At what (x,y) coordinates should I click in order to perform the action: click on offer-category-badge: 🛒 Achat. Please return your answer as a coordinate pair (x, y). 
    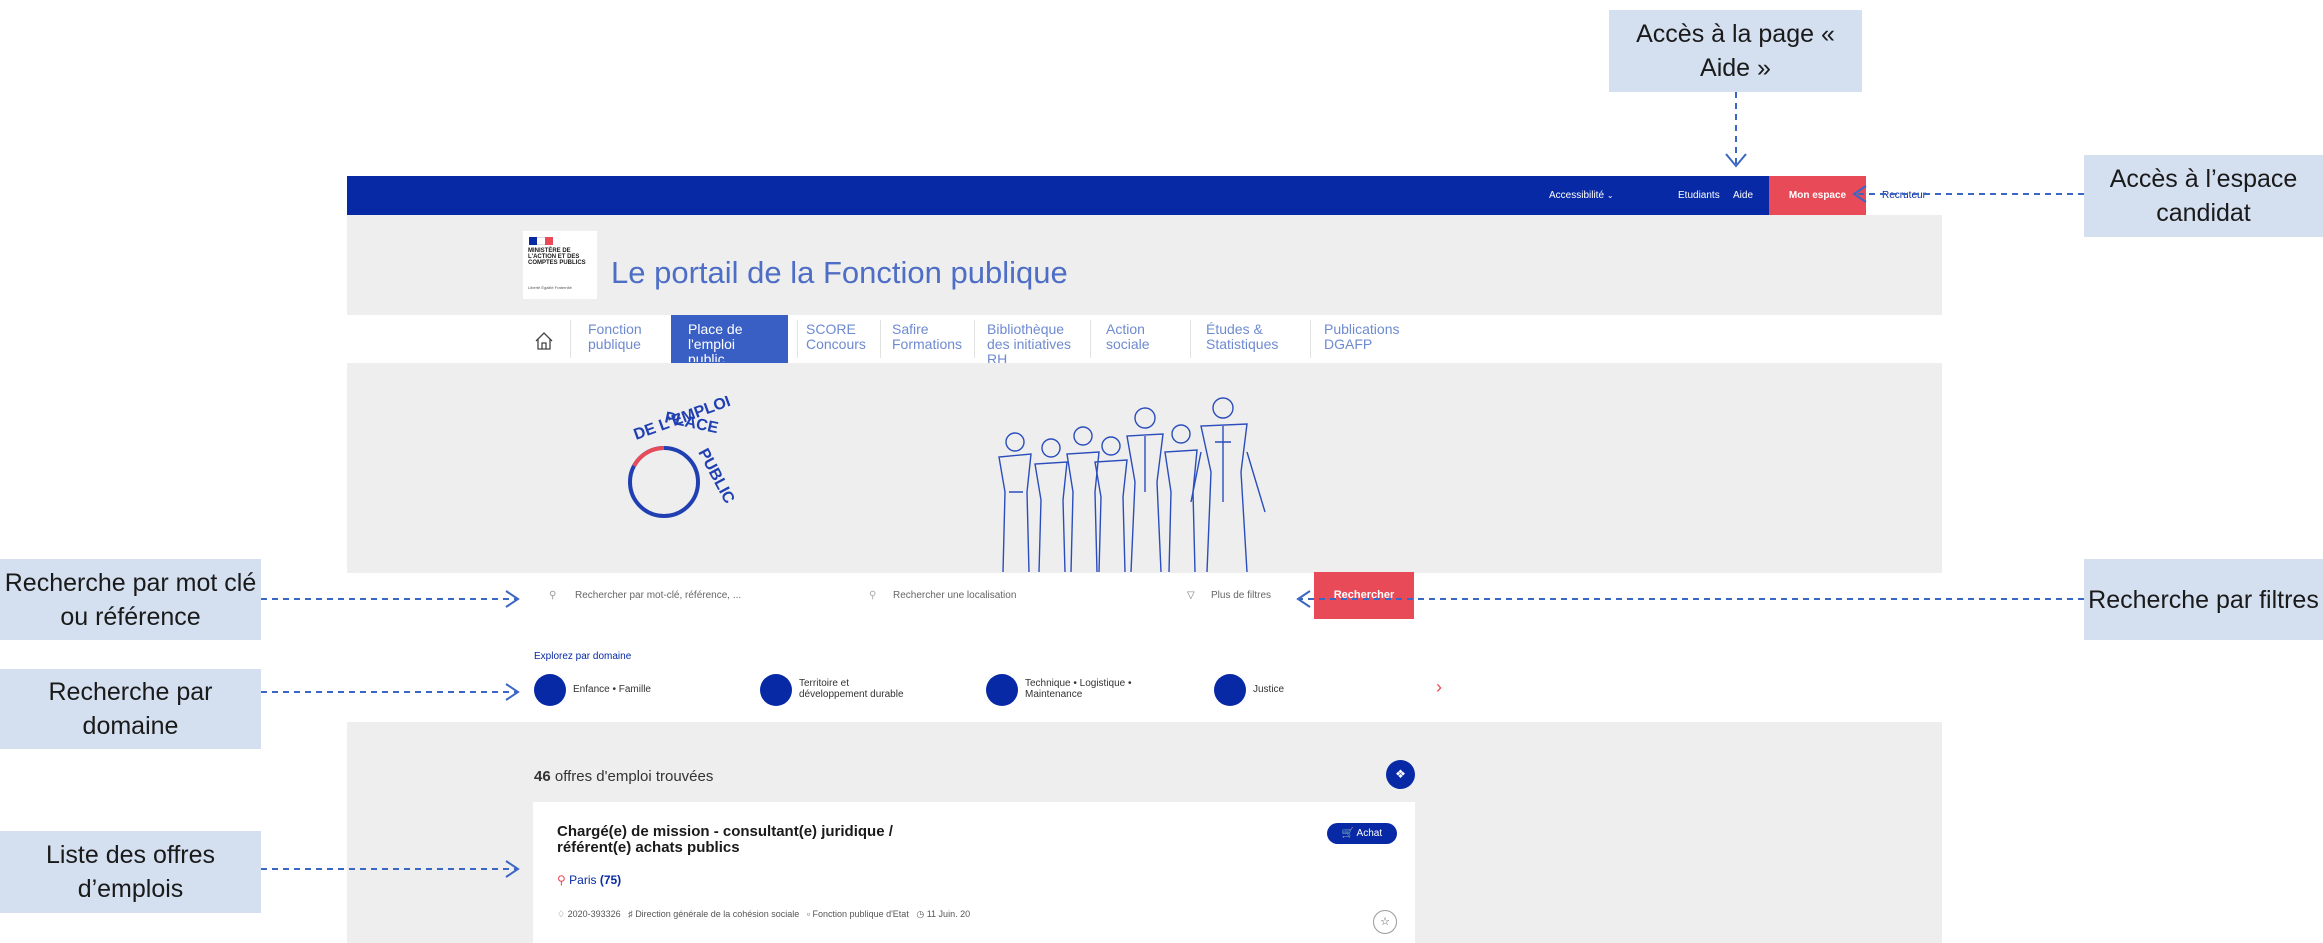
    Looking at the image, I should click on (1362, 833).